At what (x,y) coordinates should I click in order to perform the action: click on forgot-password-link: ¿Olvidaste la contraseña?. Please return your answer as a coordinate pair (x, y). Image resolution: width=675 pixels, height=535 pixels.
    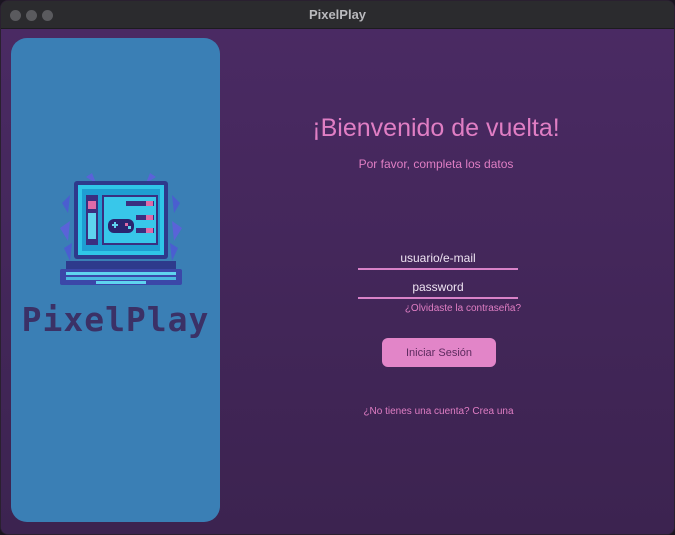
    Looking at the image, I should click on (446, 308).